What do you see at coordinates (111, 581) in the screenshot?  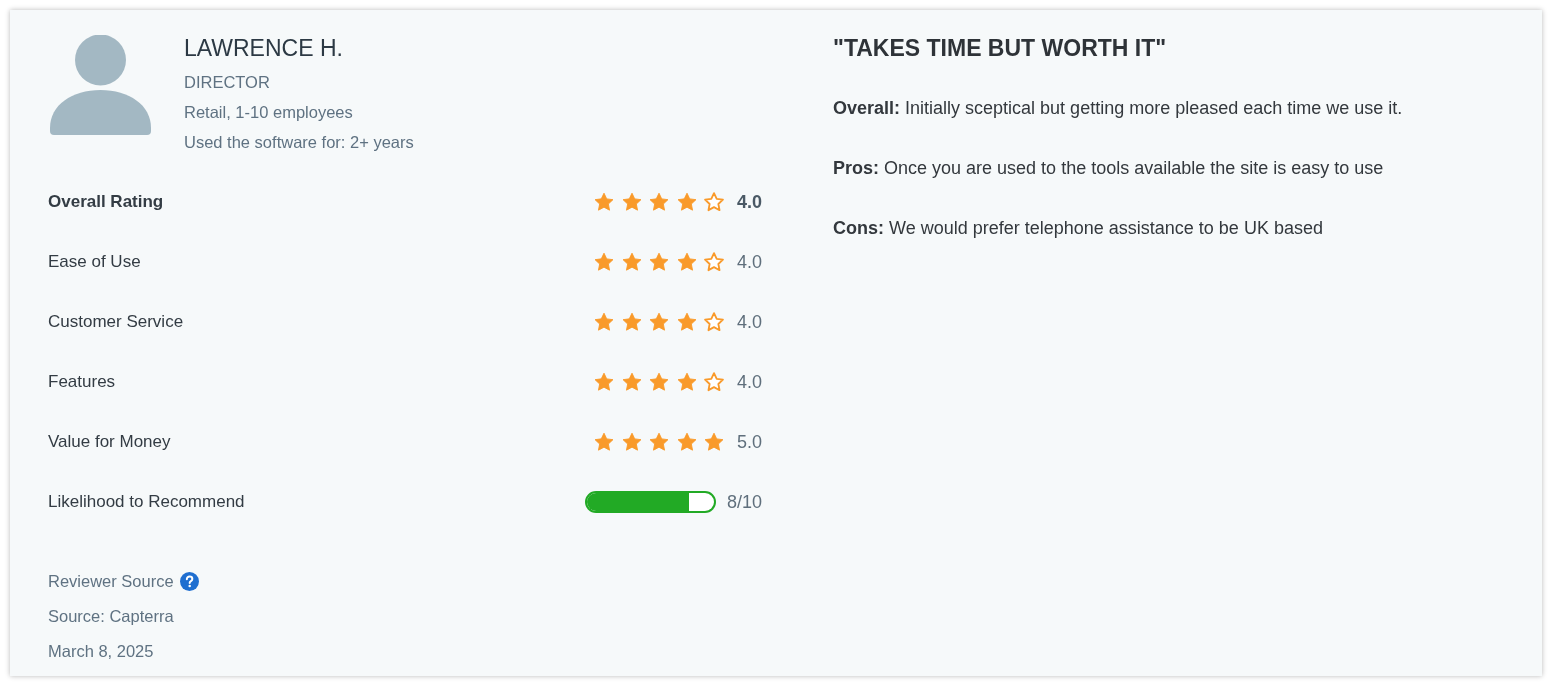 I see `reviewer-source-label: Reviewer Source` at bounding box center [111, 581].